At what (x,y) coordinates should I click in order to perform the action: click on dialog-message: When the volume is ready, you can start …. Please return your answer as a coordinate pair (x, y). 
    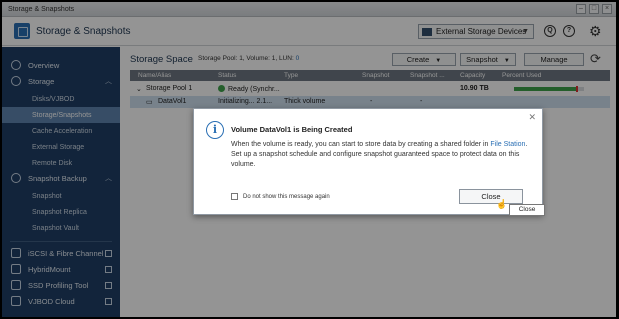
    Looking at the image, I should click on (379, 154).